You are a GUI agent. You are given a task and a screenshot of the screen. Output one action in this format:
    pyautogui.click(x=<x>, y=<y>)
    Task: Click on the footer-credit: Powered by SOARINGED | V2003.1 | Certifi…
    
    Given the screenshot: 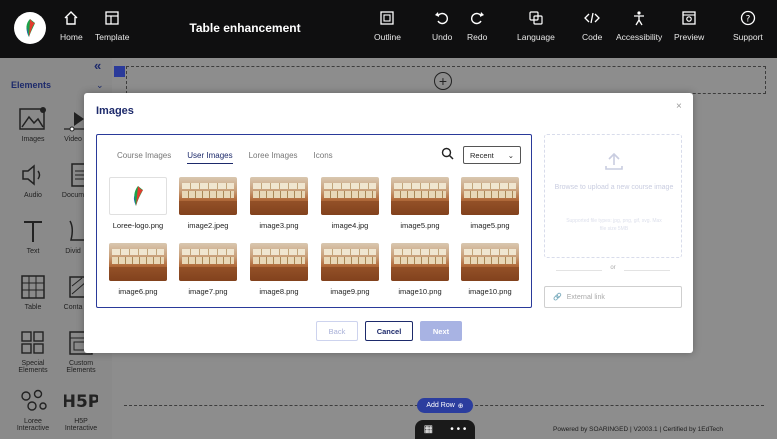 What is the action you would take?
    pyautogui.click(x=638, y=429)
    